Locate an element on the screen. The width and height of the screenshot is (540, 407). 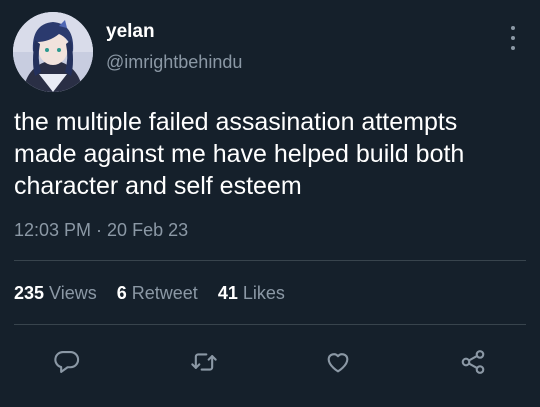
retweet-button is located at coordinates (204, 362).